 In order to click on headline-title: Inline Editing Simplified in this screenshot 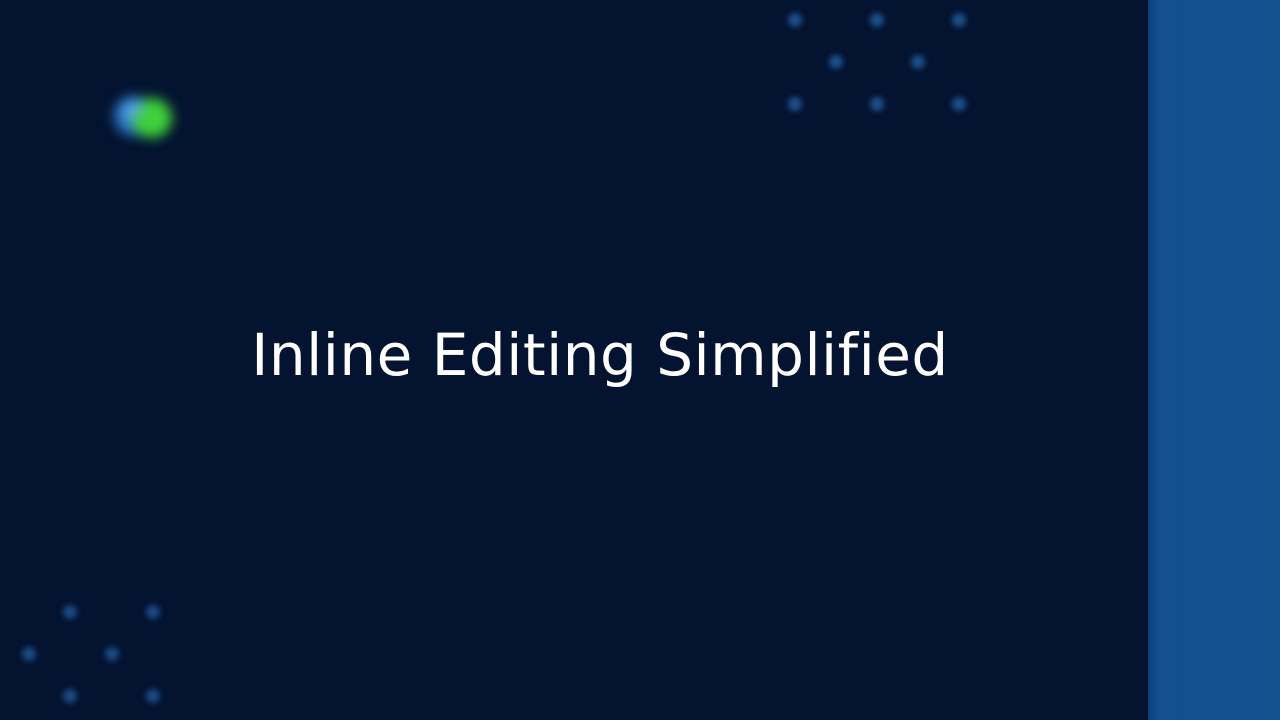, I will do `click(600, 355)`.